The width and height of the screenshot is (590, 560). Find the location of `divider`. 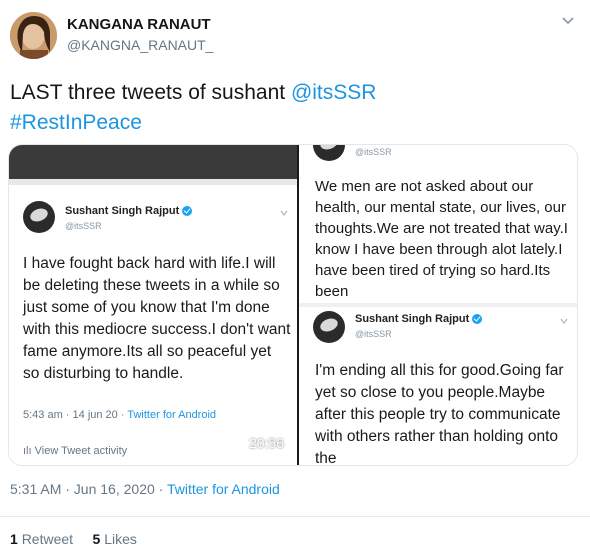

divider is located at coordinates (295, 516).